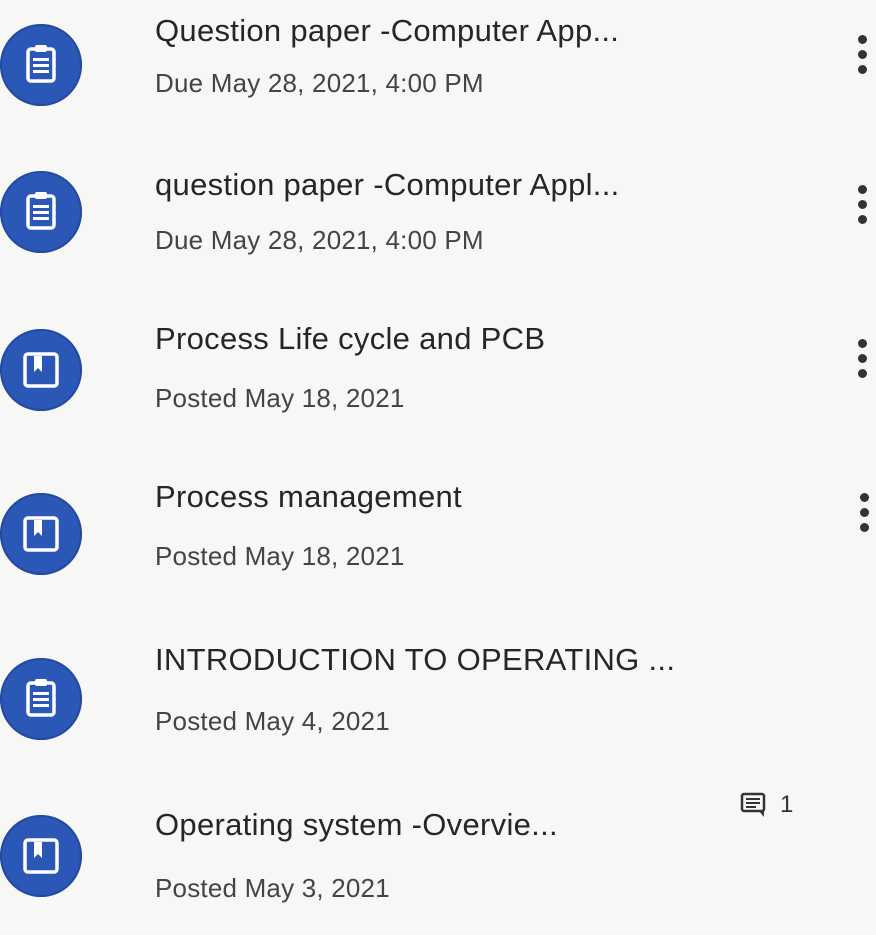  I want to click on item-meta: Posted May 4, 2021, so click(272, 721).